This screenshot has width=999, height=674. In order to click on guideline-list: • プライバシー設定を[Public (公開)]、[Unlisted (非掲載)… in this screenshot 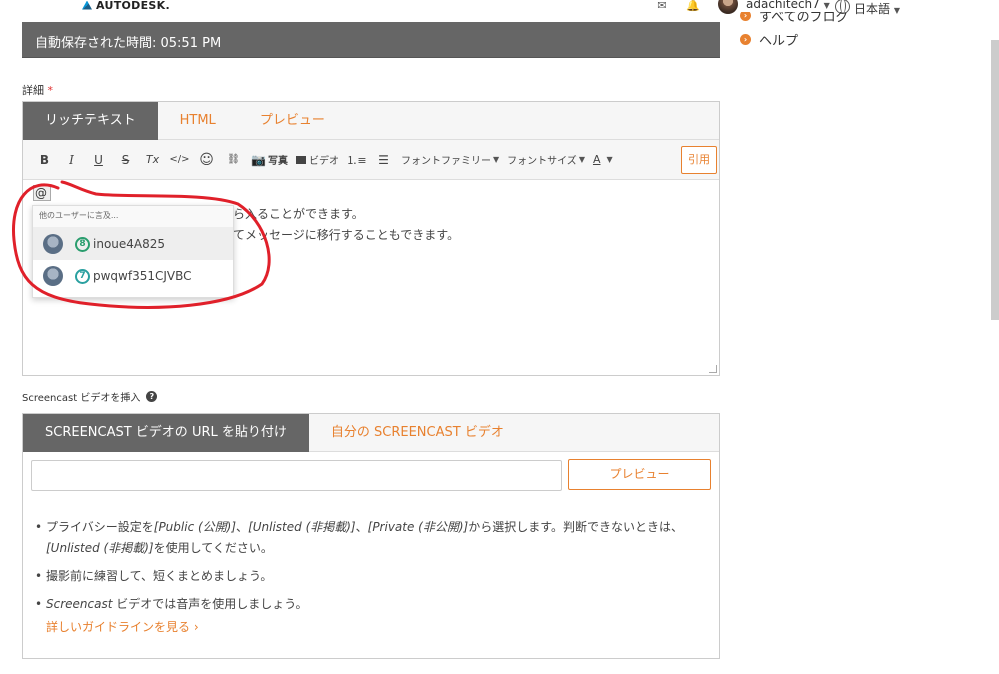, I will do `click(370, 577)`.